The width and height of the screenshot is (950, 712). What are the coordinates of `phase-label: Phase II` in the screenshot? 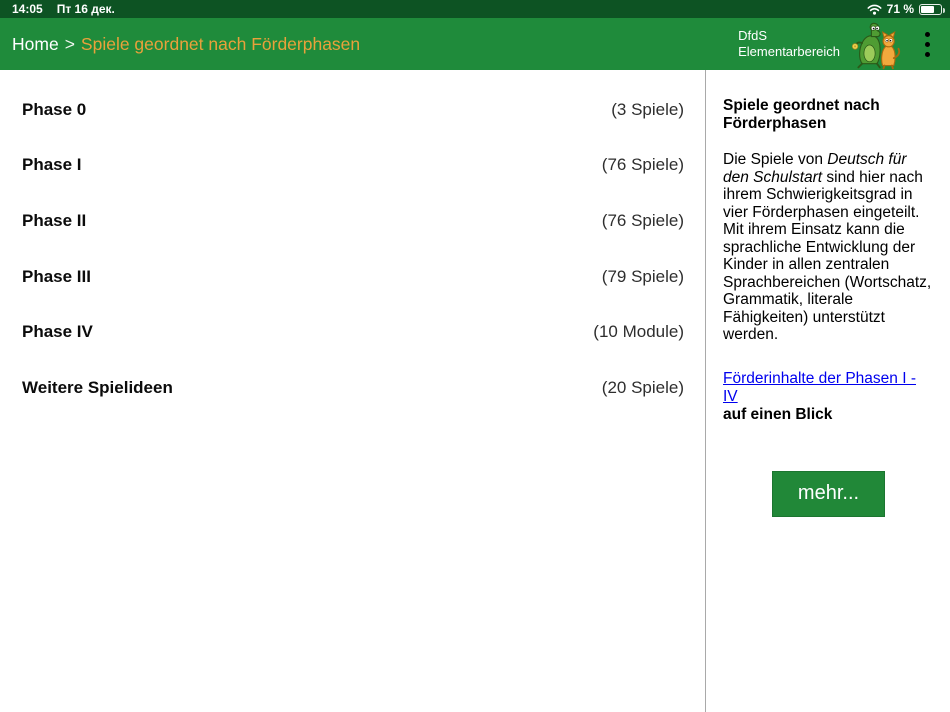 It's located at (54, 220).